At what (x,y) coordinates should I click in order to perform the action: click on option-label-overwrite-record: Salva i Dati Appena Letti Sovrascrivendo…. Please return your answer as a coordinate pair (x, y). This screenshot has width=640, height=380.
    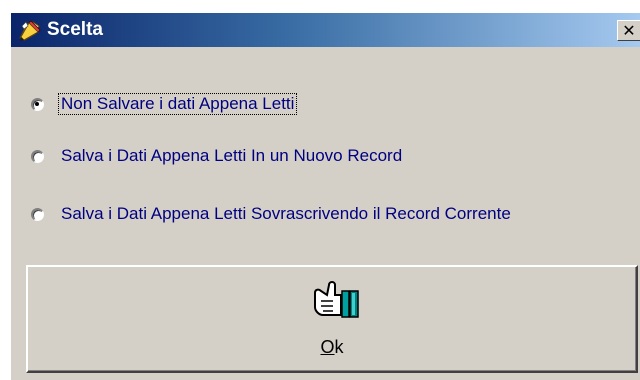
    Looking at the image, I should click on (286, 213).